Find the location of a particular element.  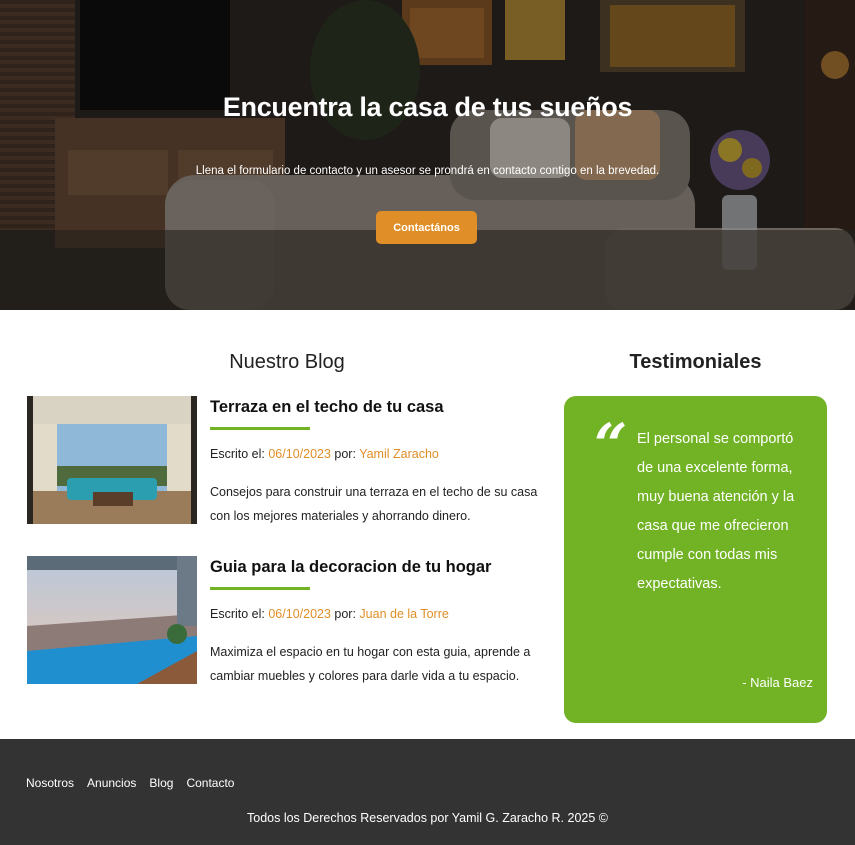

testimonials-heading: Testimoniales is located at coordinates (695, 362).